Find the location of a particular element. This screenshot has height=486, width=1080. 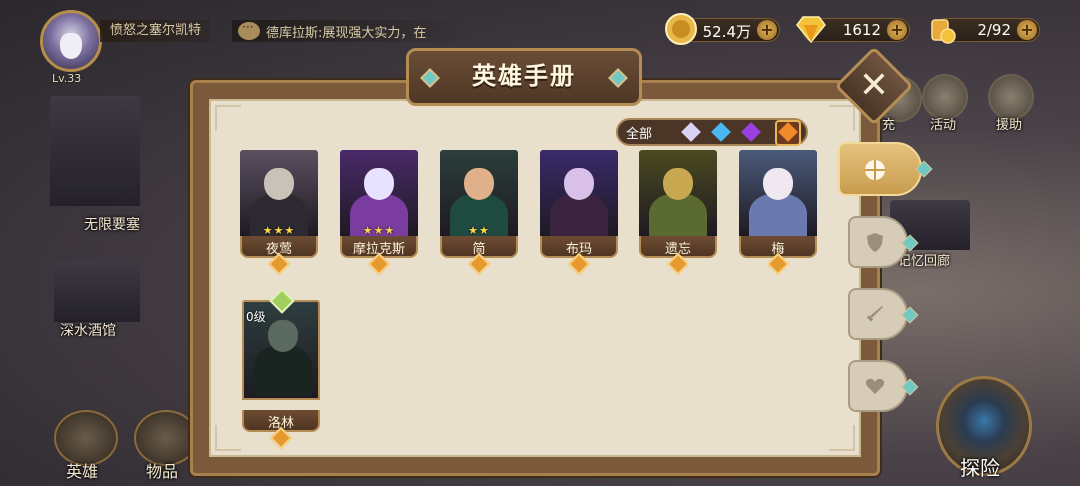

diamond-icon is located at coordinates (811, 30).